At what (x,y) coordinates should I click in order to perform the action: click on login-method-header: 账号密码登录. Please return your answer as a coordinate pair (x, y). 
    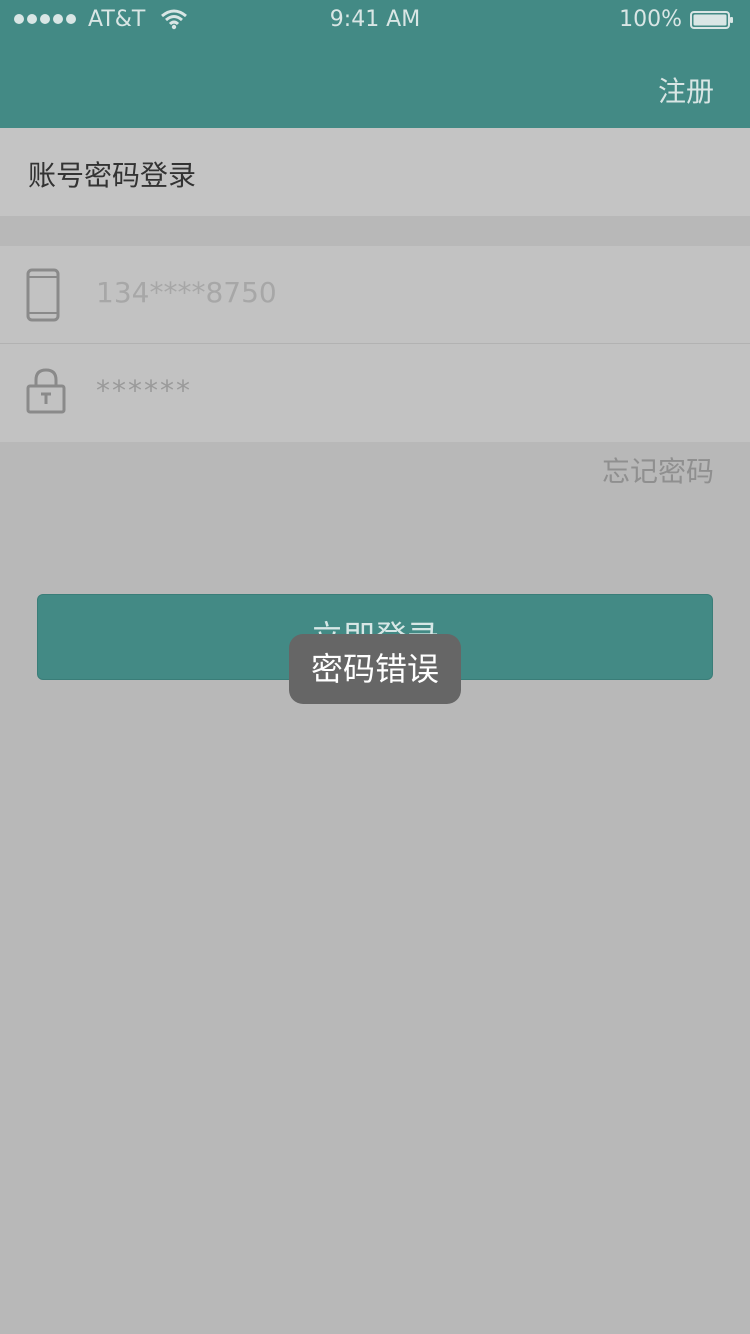
    Looking at the image, I should click on (375, 172).